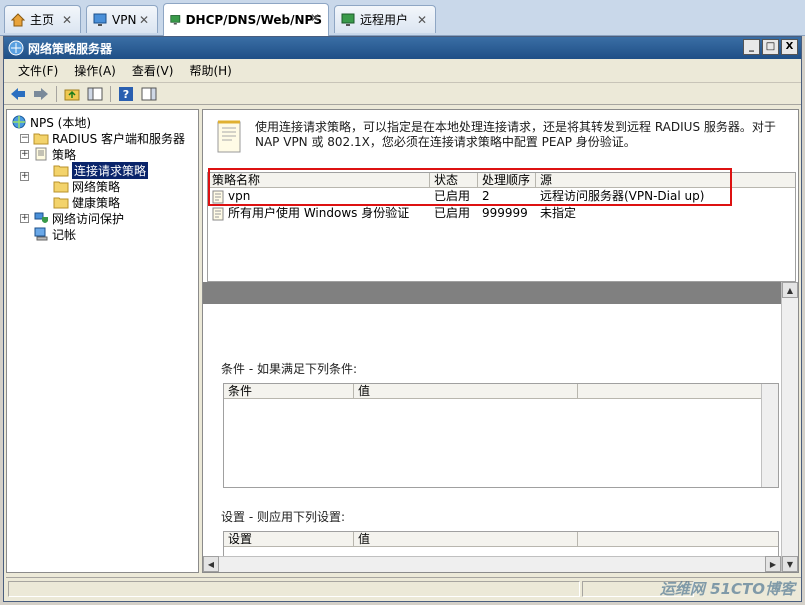  I want to click on cell-policy-name: 所有用户使用 Windows 身份验证, so click(319, 213).